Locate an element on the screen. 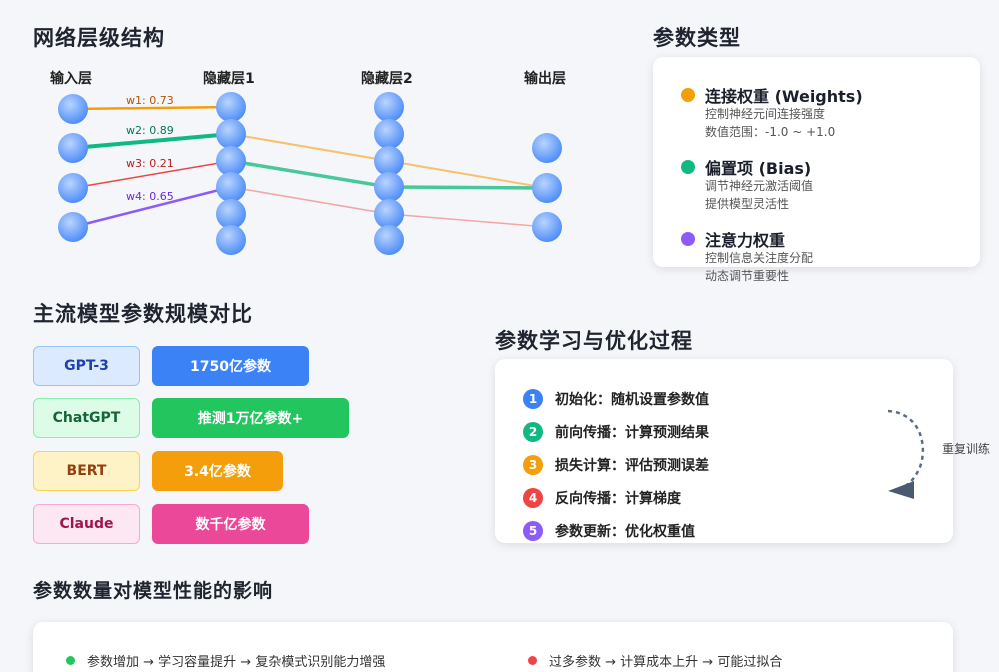 This screenshot has height=672, width=999. step-5-number: 5 is located at coordinates (533, 531).